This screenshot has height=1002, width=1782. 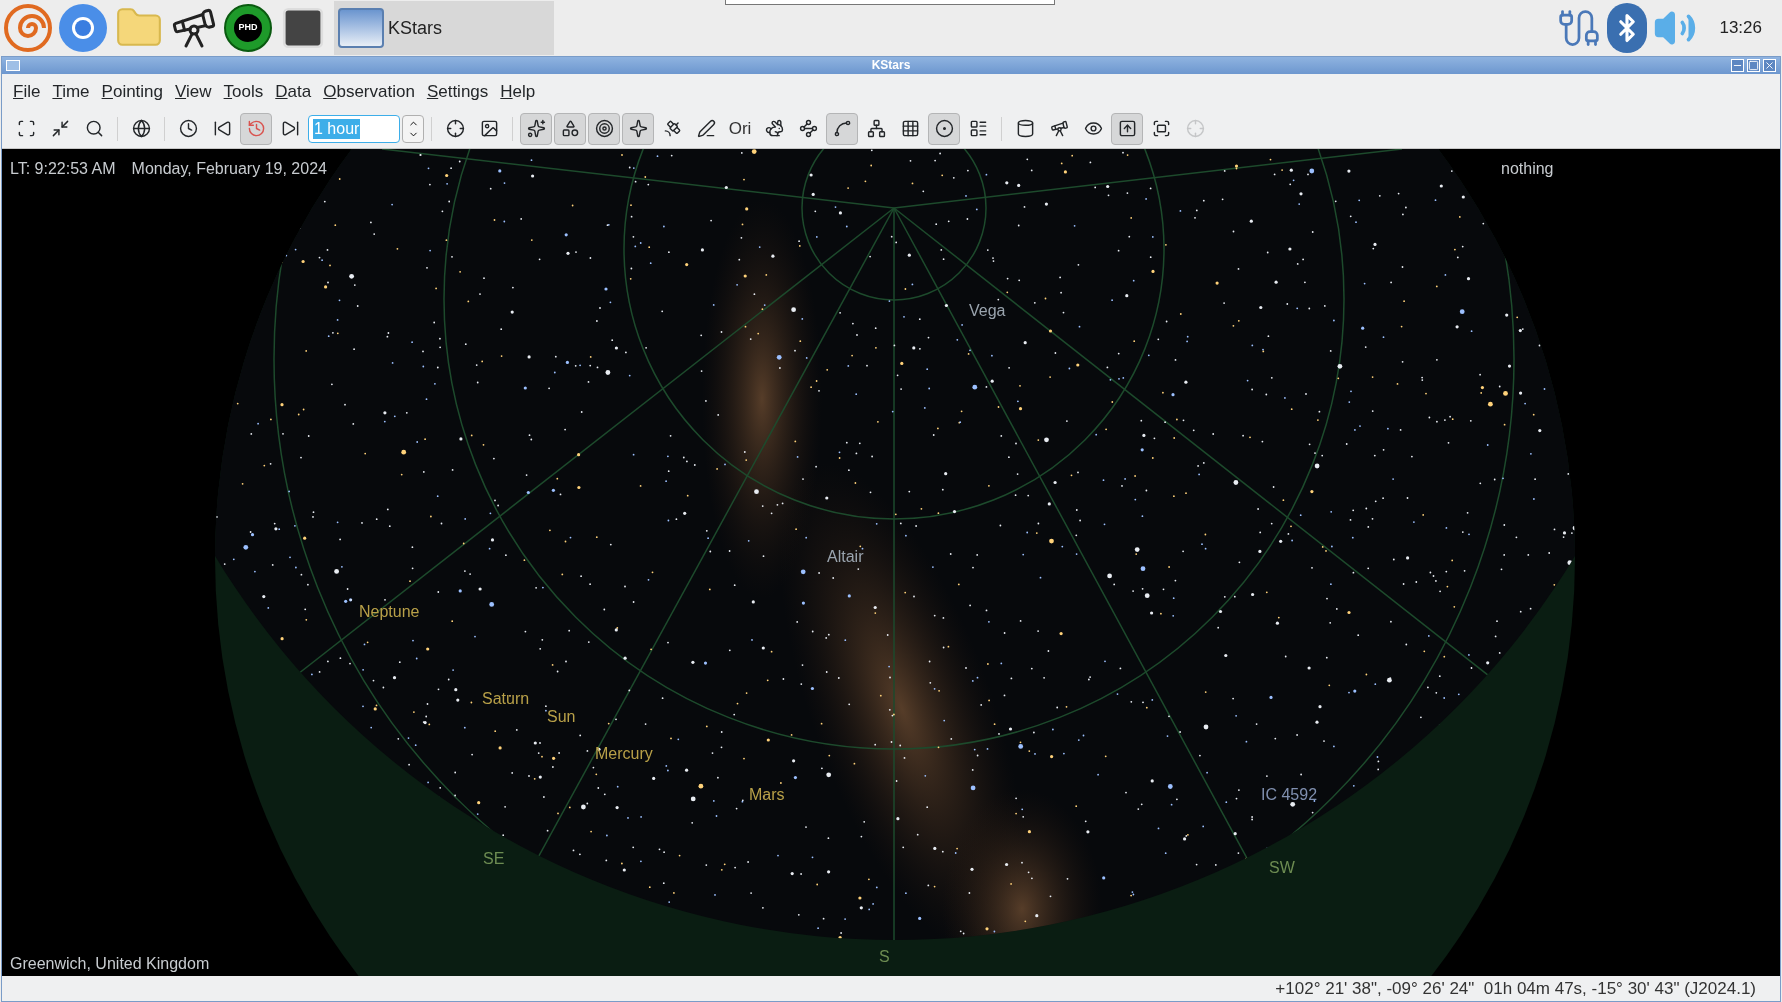 What do you see at coordinates (884, 957) in the screenshot?
I see `compass-direction-label: S` at bounding box center [884, 957].